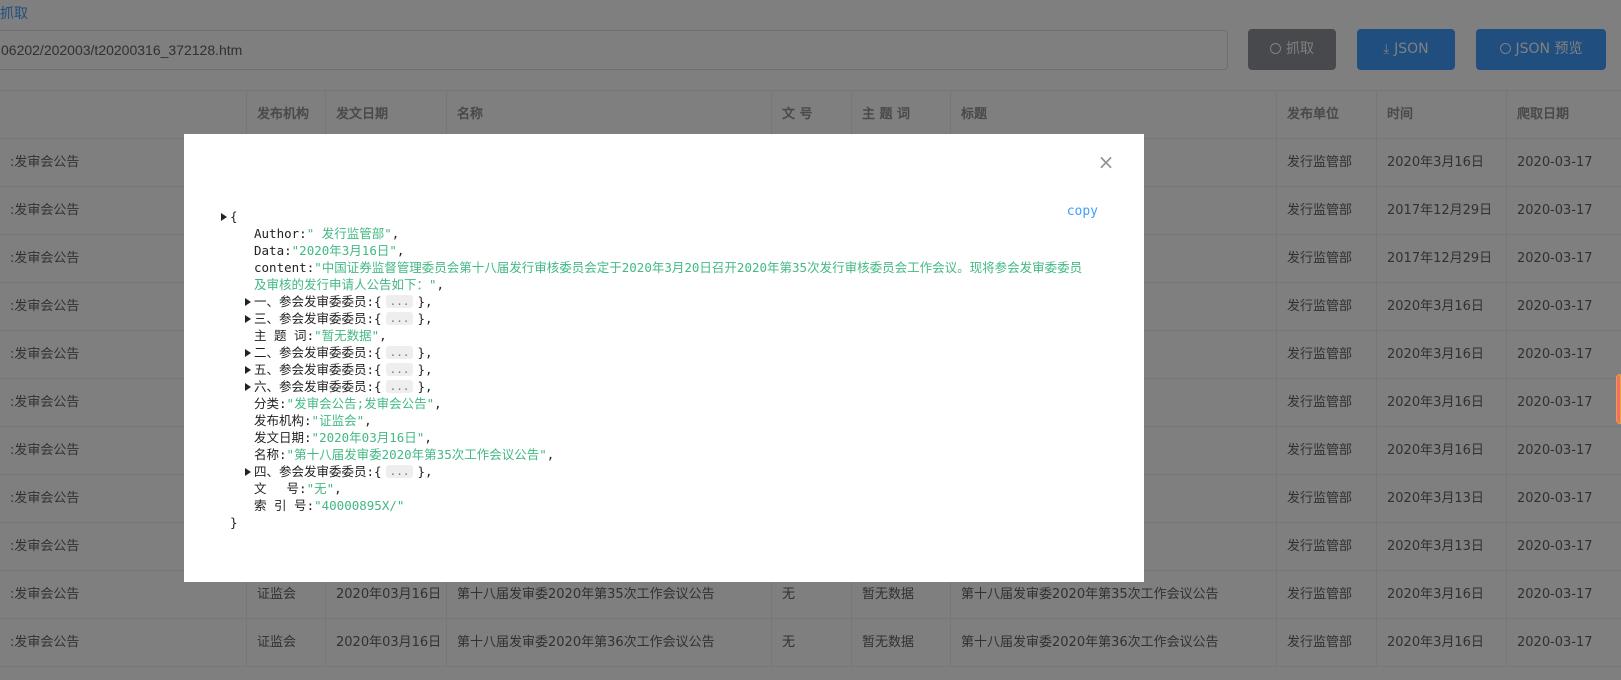  I want to click on json-key: 分类, so click(267, 403).